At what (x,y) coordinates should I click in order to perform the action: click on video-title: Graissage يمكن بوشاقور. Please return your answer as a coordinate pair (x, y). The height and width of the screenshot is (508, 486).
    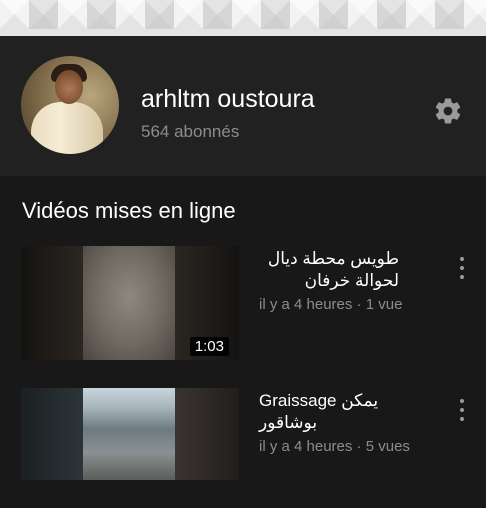
    Looking at the image, I should click on (349, 412).